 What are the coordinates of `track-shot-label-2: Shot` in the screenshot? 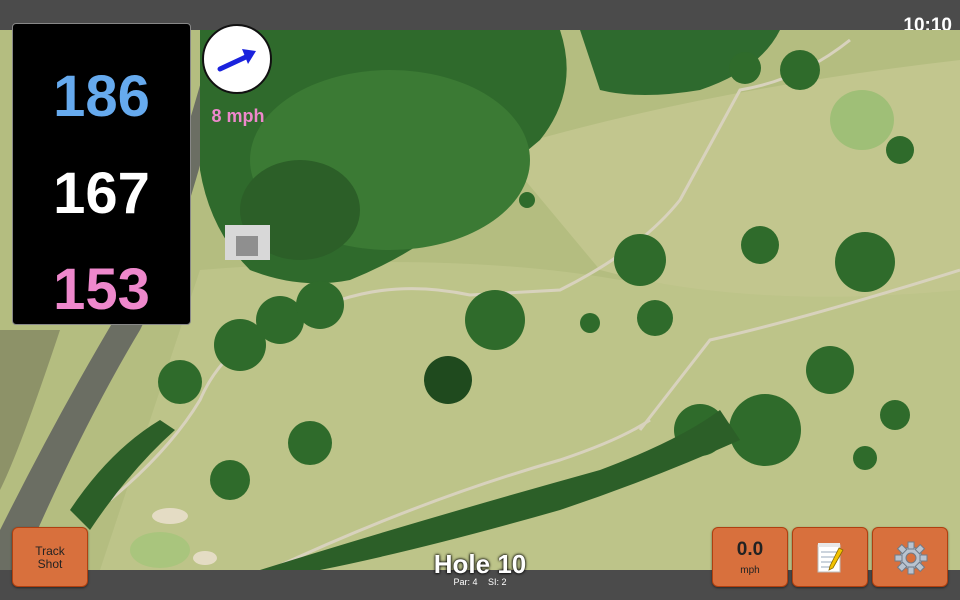 It's located at (50, 564).